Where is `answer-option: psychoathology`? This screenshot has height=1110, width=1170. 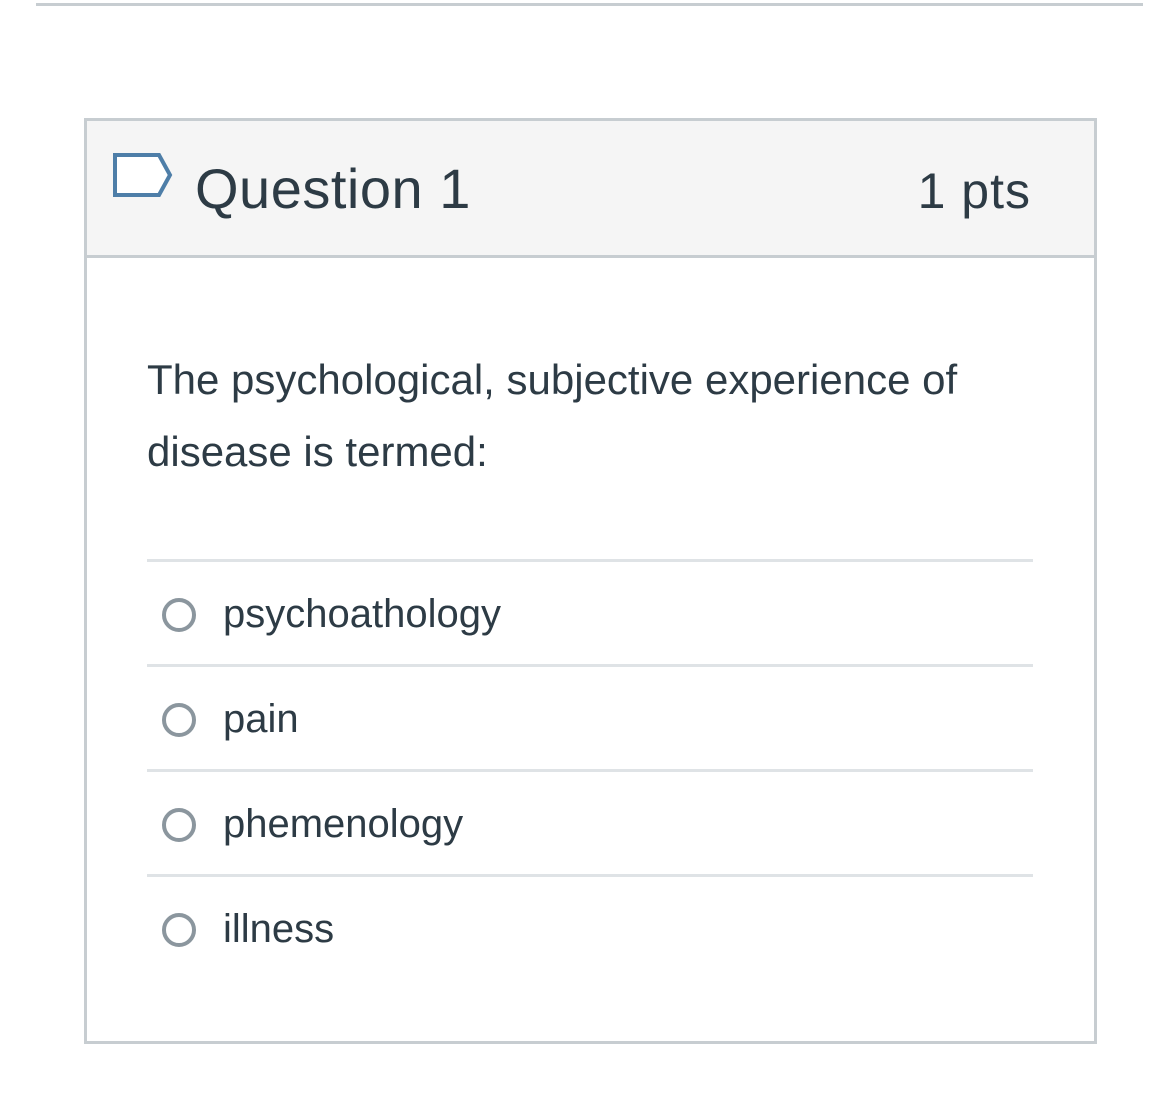 answer-option: psychoathology is located at coordinates (590, 614).